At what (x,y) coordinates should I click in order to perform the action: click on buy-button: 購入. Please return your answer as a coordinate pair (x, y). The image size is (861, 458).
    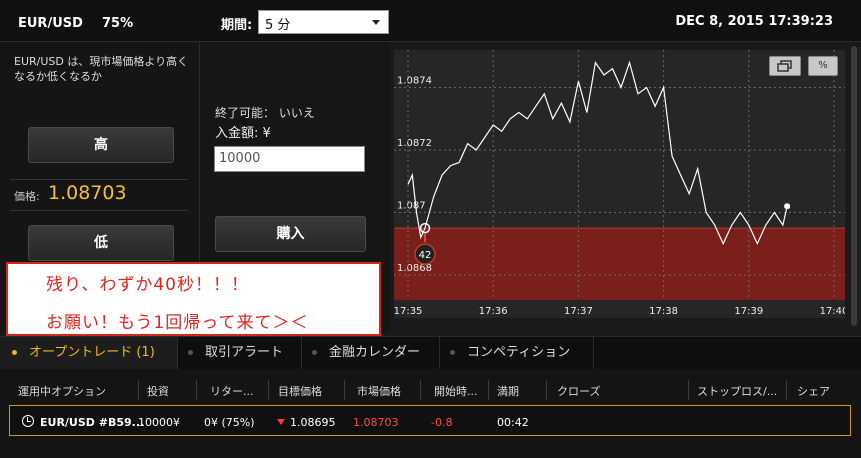
    Looking at the image, I should click on (290, 234).